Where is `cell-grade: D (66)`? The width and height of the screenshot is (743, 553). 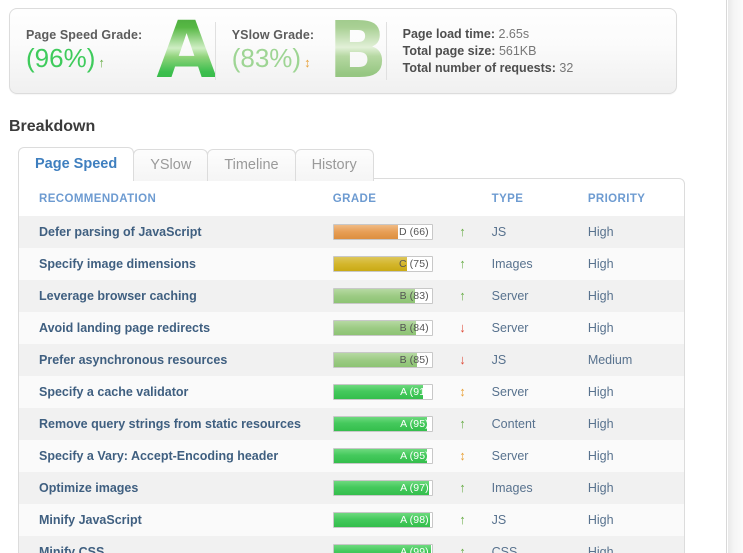
cell-grade: D (66) is located at coordinates (396, 232).